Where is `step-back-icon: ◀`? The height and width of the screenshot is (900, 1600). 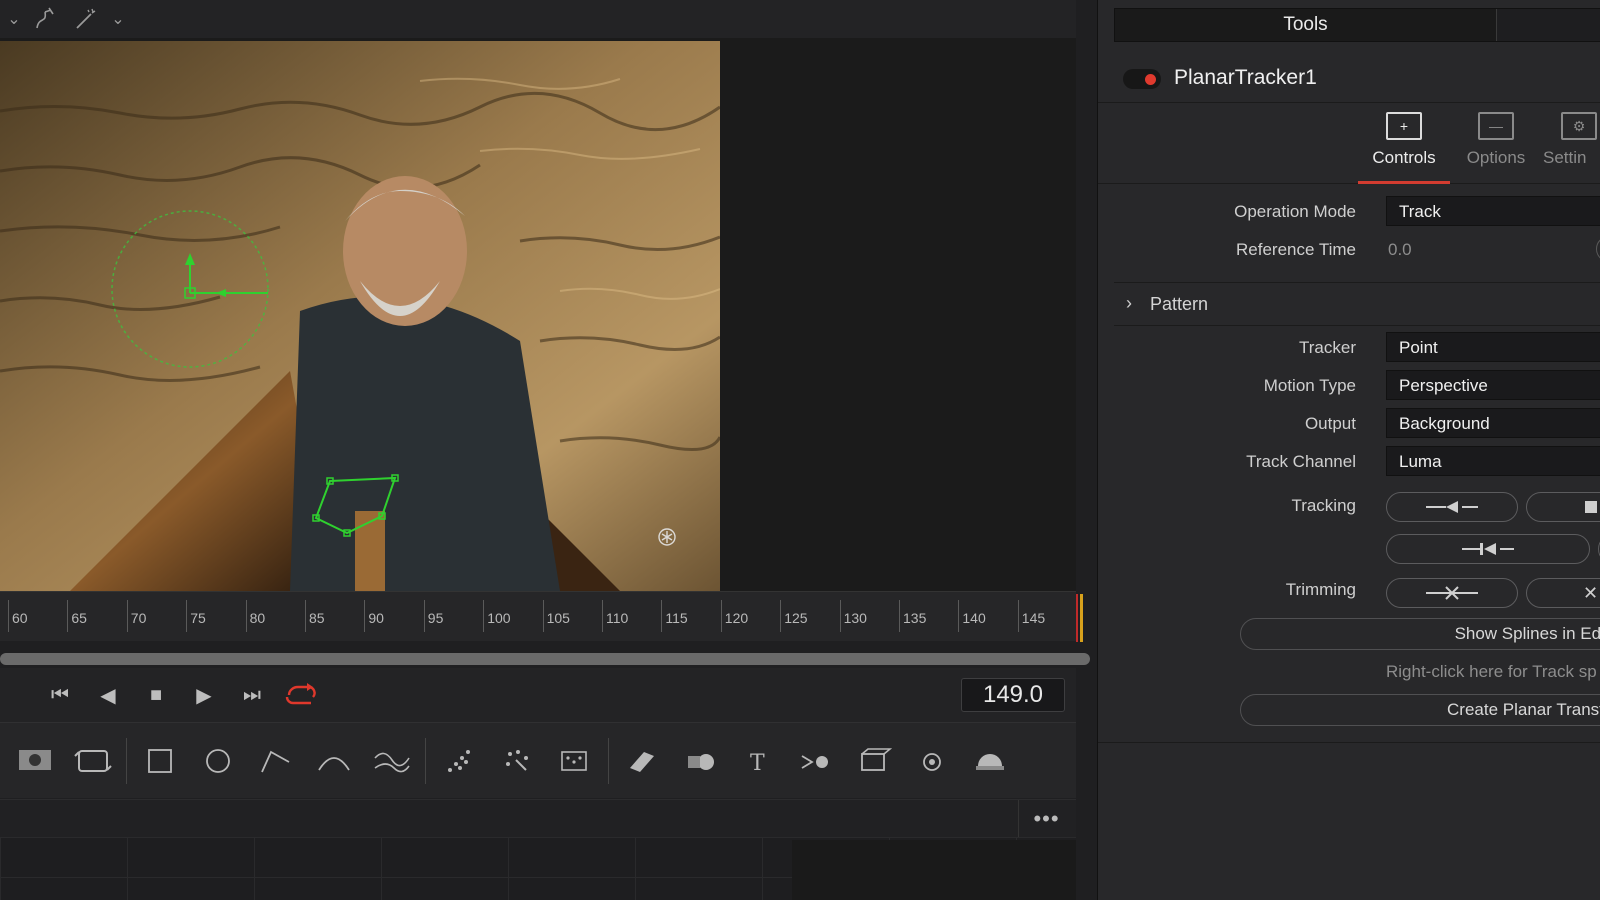
step-back-icon: ◀ is located at coordinates (108, 695).